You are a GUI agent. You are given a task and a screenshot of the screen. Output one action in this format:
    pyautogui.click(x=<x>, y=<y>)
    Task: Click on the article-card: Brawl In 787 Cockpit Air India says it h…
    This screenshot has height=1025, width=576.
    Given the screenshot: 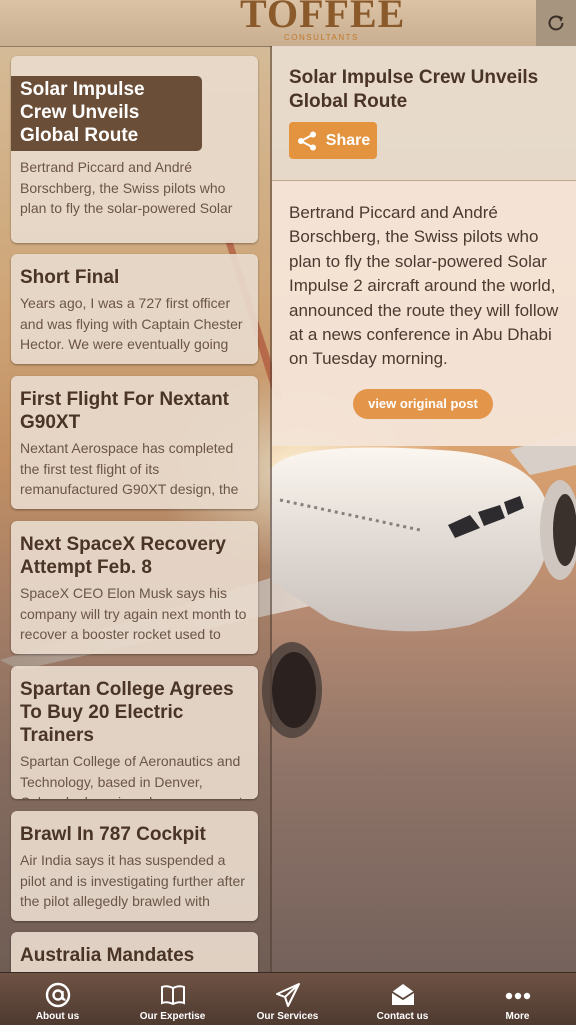 What is the action you would take?
    pyautogui.click(x=134, y=866)
    